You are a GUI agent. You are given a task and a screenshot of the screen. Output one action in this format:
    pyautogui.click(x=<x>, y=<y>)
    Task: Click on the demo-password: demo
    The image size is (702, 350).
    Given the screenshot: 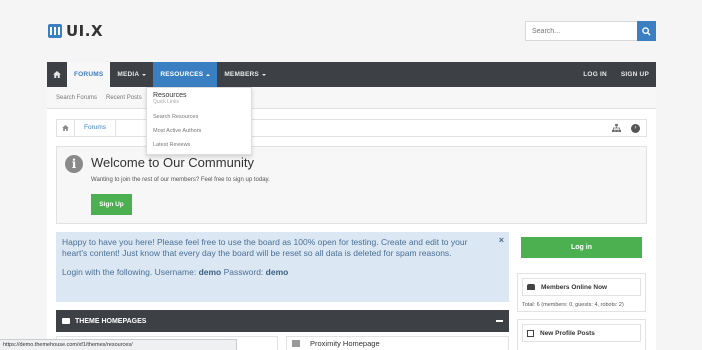 What is the action you would take?
    pyautogui.click(x=277, y=272)
    